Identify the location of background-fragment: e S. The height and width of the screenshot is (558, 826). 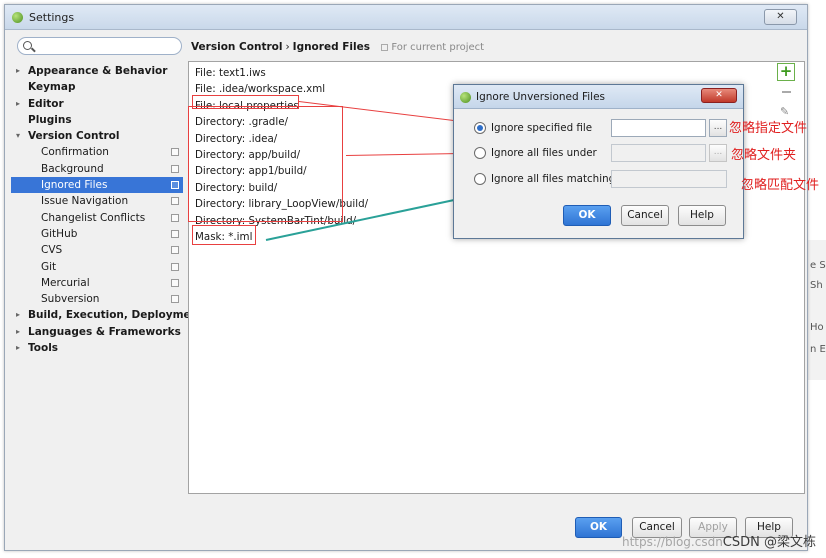
(818, 265).